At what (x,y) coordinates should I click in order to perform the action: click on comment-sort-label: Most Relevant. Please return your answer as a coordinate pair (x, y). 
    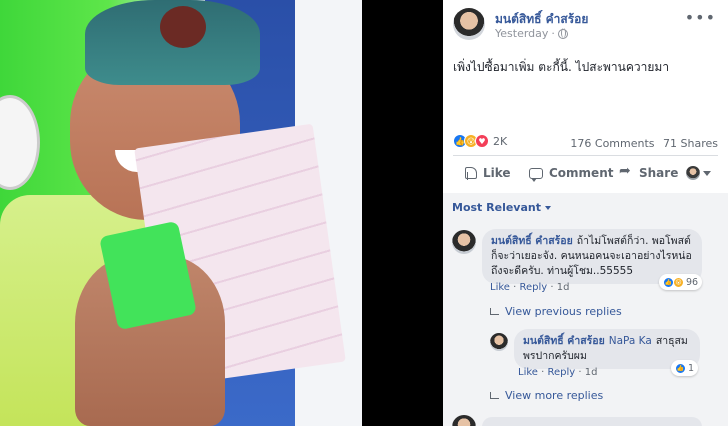
    Looking at the image, I should click on (496, 207).